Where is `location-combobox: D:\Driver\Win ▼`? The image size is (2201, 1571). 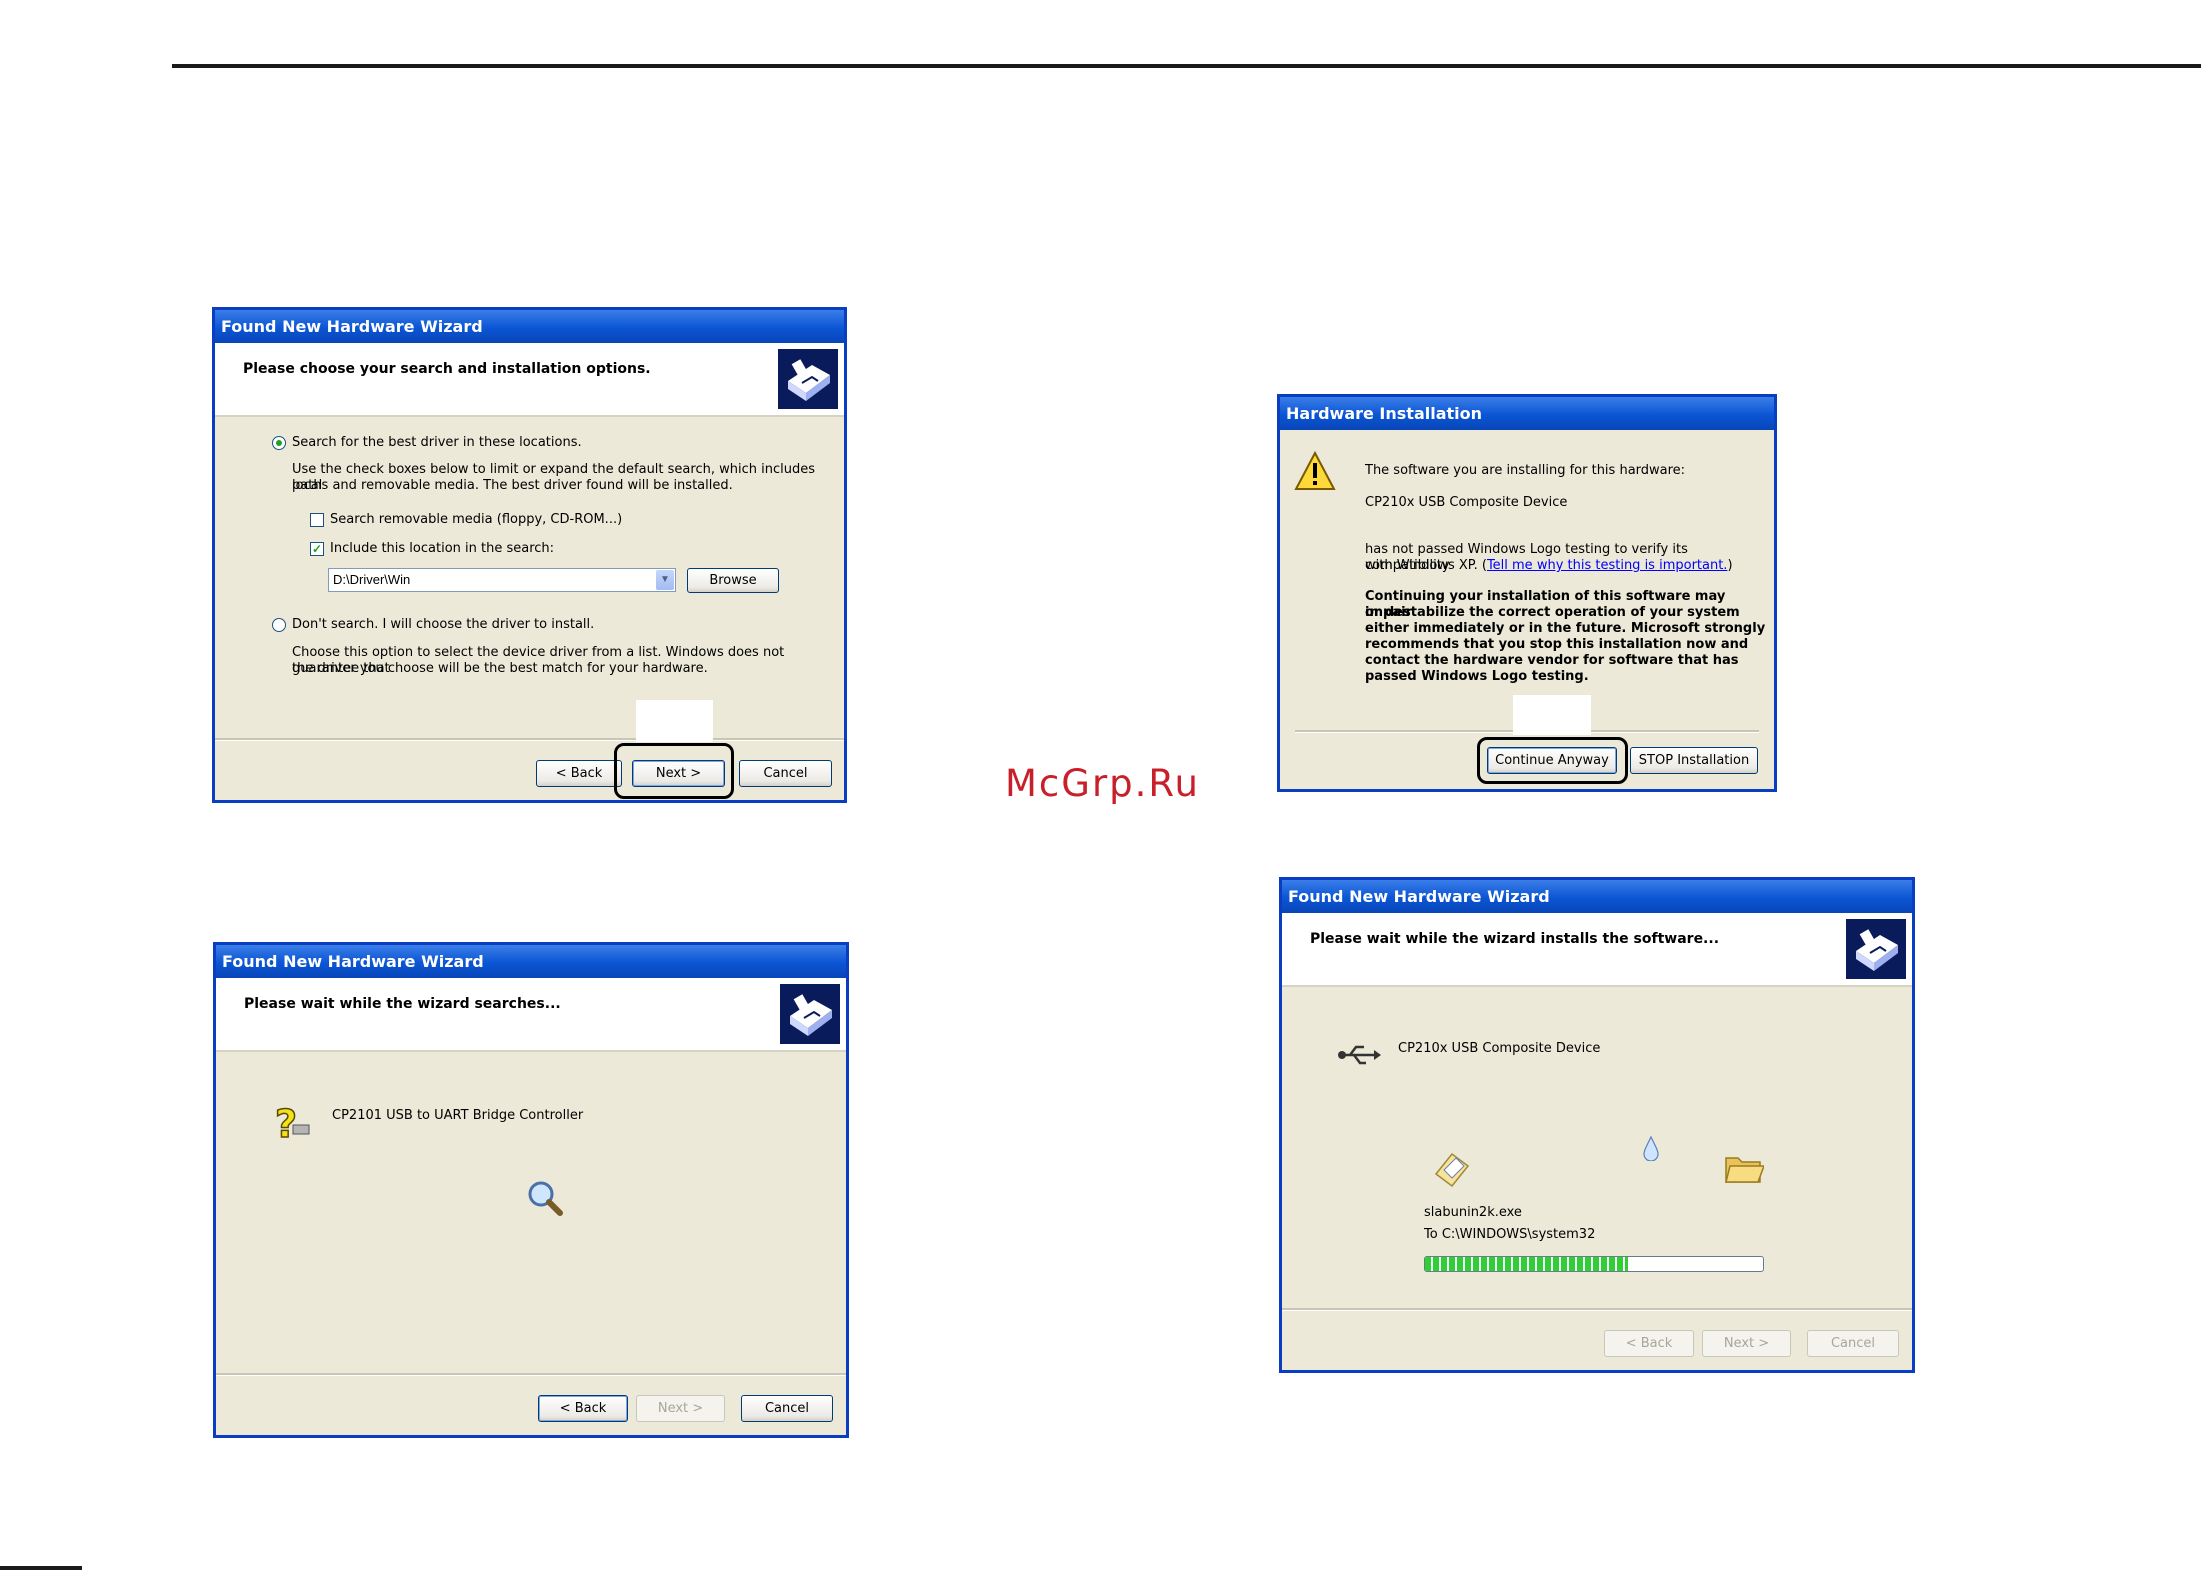
location-combobox: D:\Driver\Win ▼ is located at coordinates (502, 580).